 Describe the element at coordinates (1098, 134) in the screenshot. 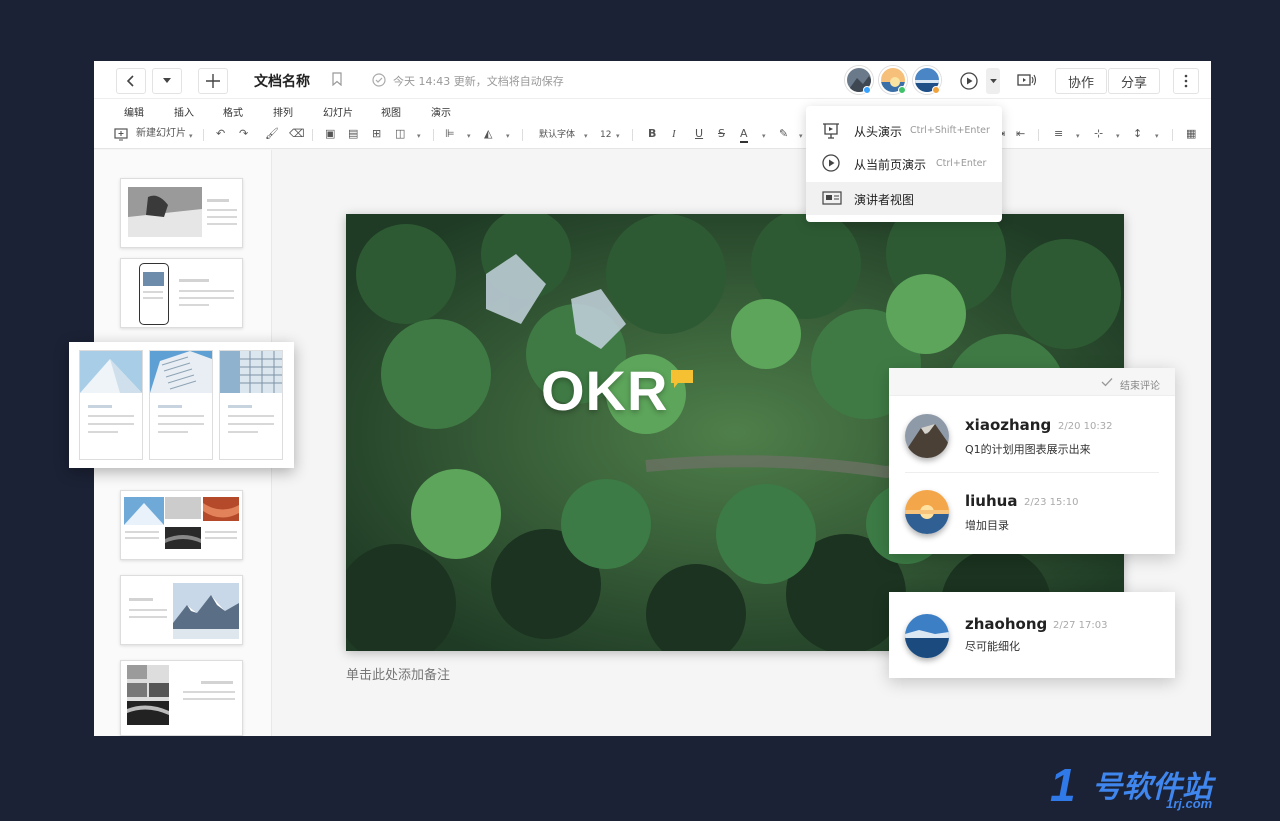

I see `vertical-align-icon: ⊹` at that location.